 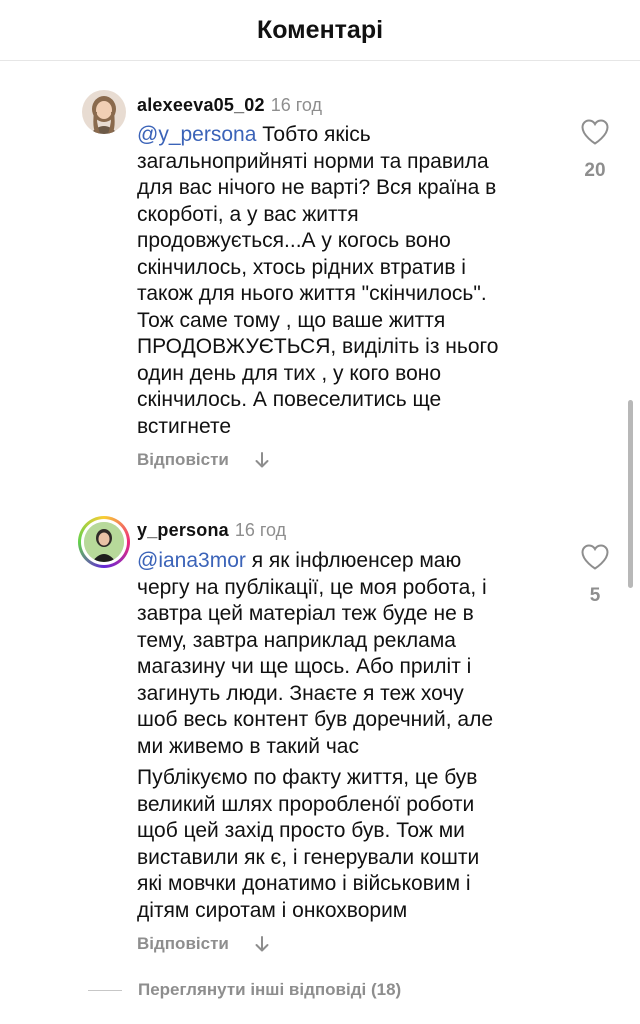 I want to click on comment-meta: alexeeva05_02 16 год, so click(x=229, y=105).